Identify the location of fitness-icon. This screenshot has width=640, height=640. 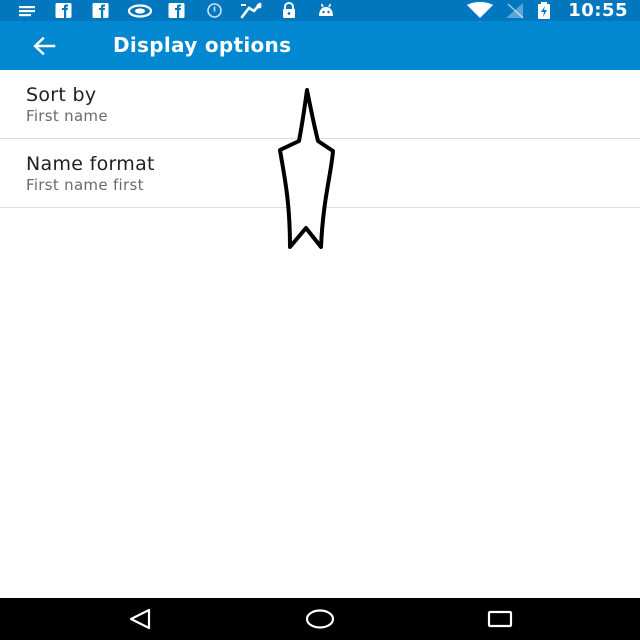
(251, 10).